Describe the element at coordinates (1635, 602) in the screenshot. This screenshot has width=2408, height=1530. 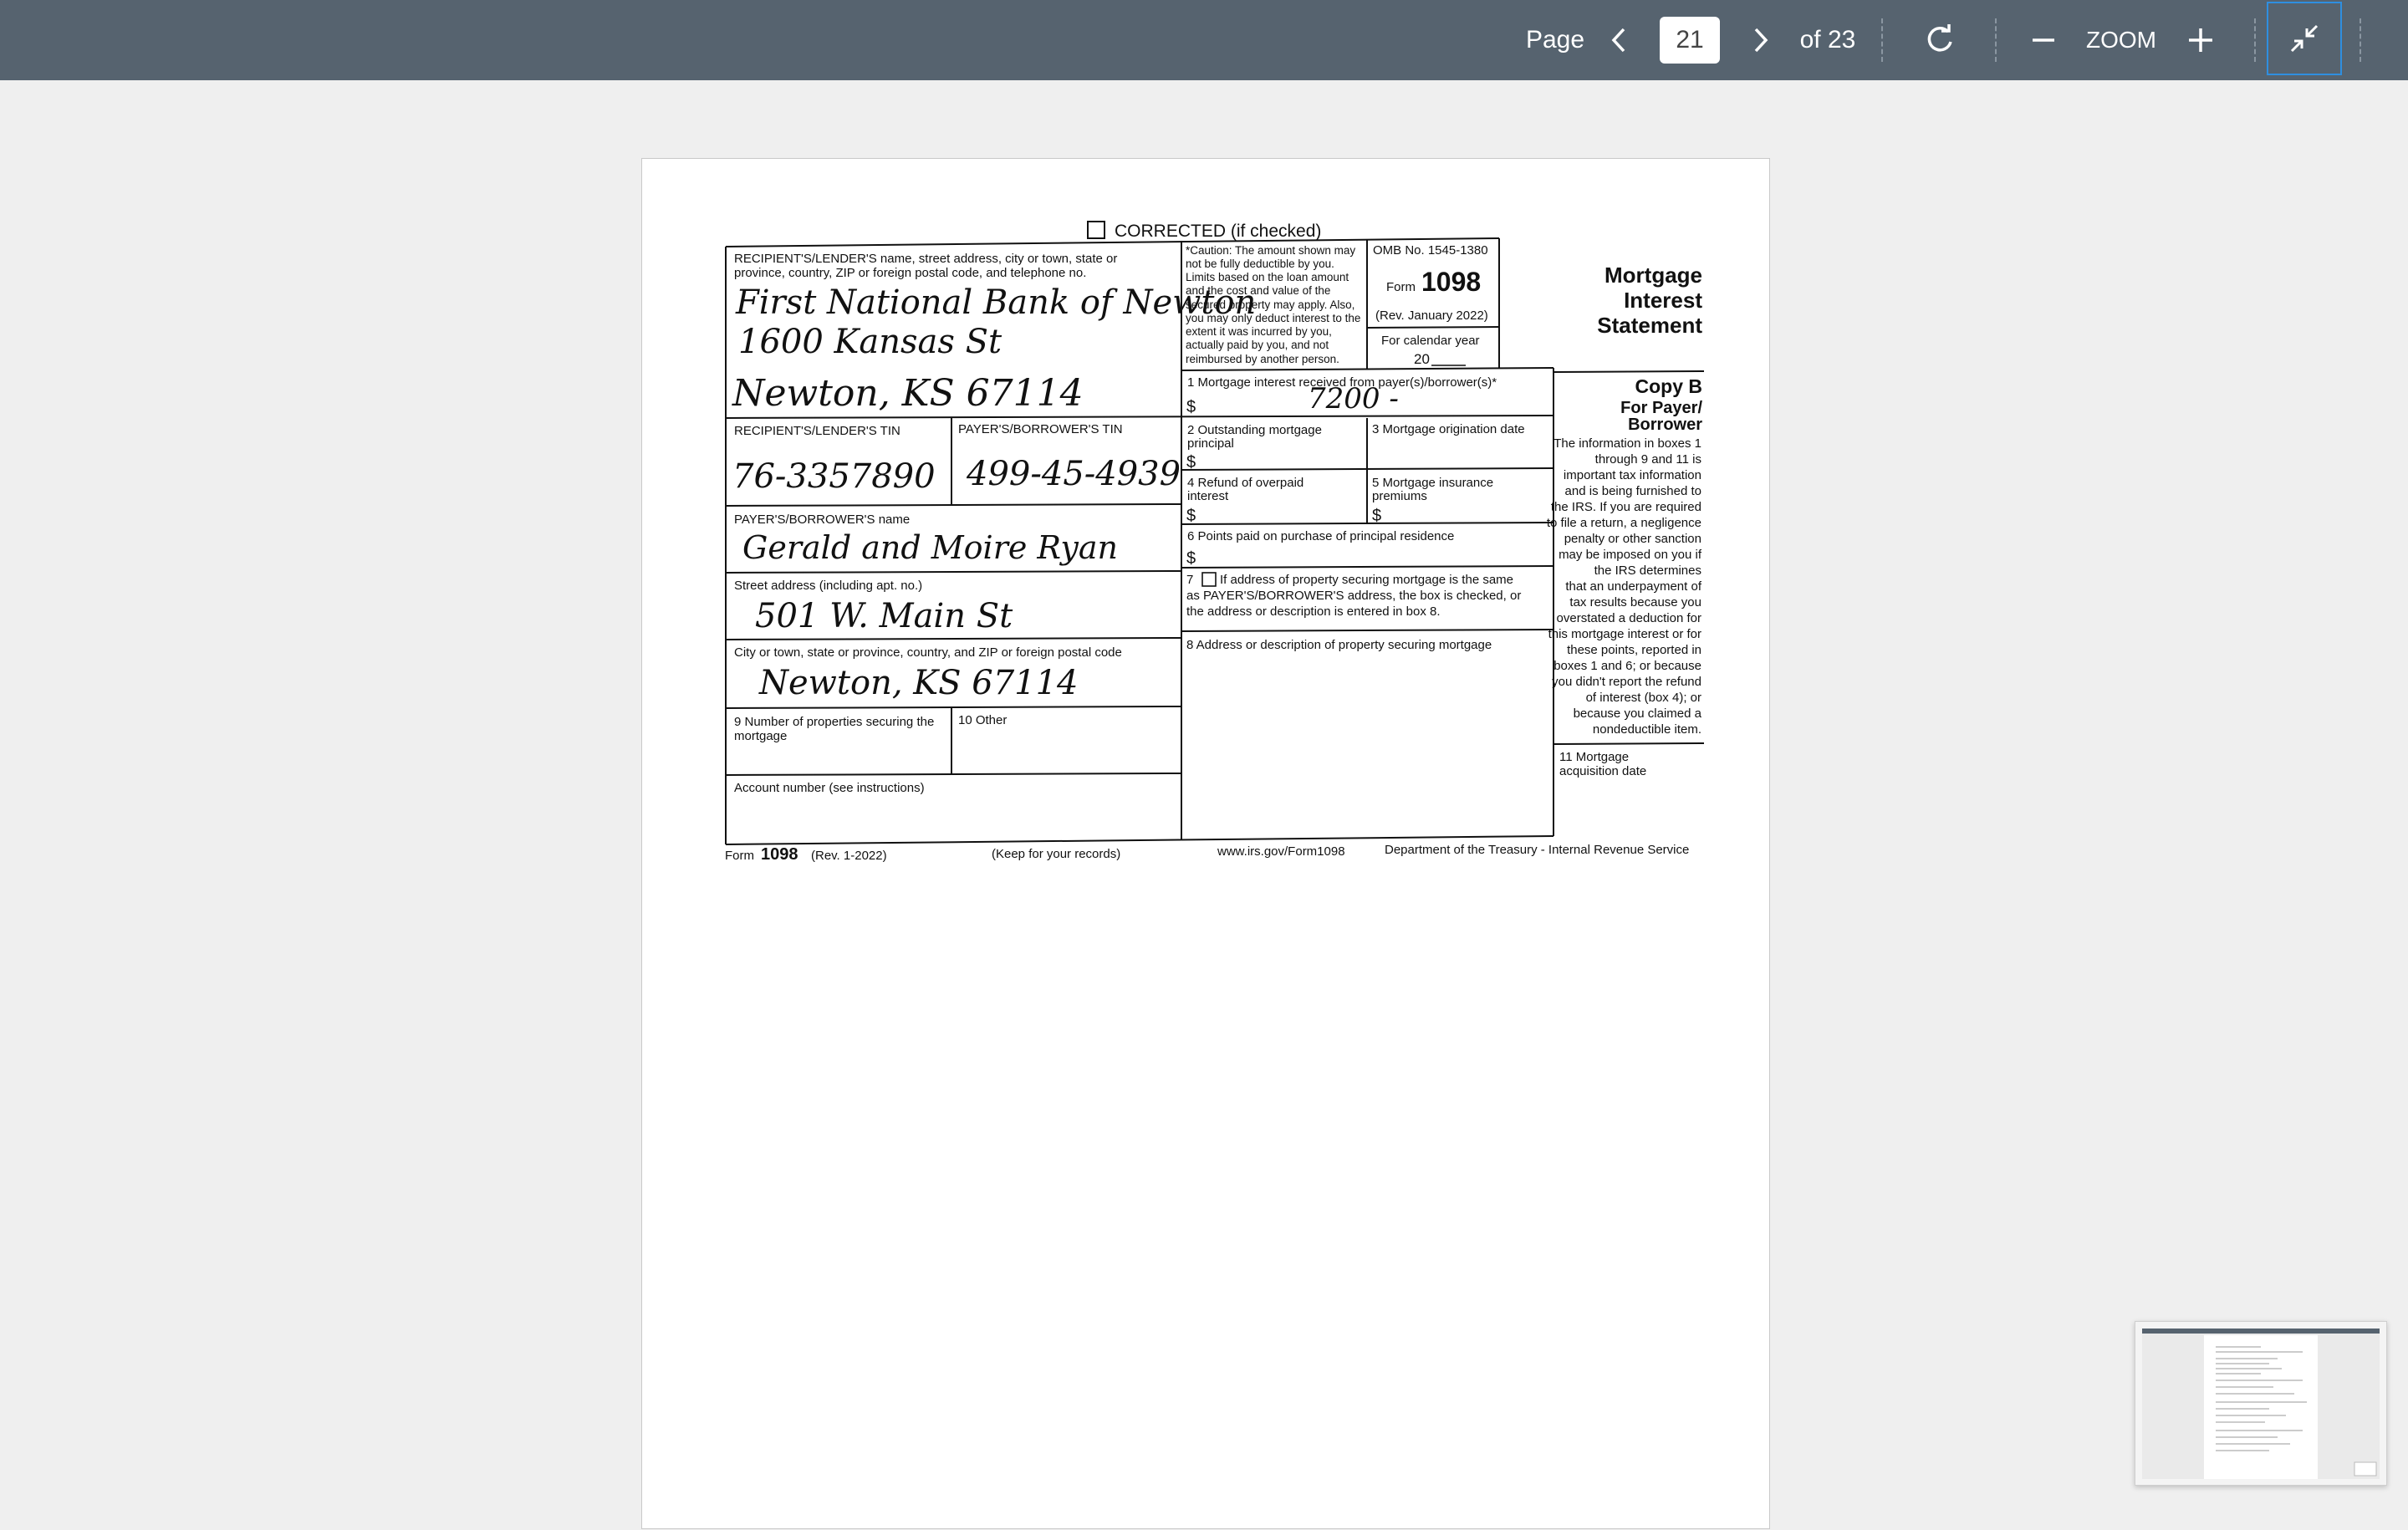
I see `svg-text: tax results because you` at that location.